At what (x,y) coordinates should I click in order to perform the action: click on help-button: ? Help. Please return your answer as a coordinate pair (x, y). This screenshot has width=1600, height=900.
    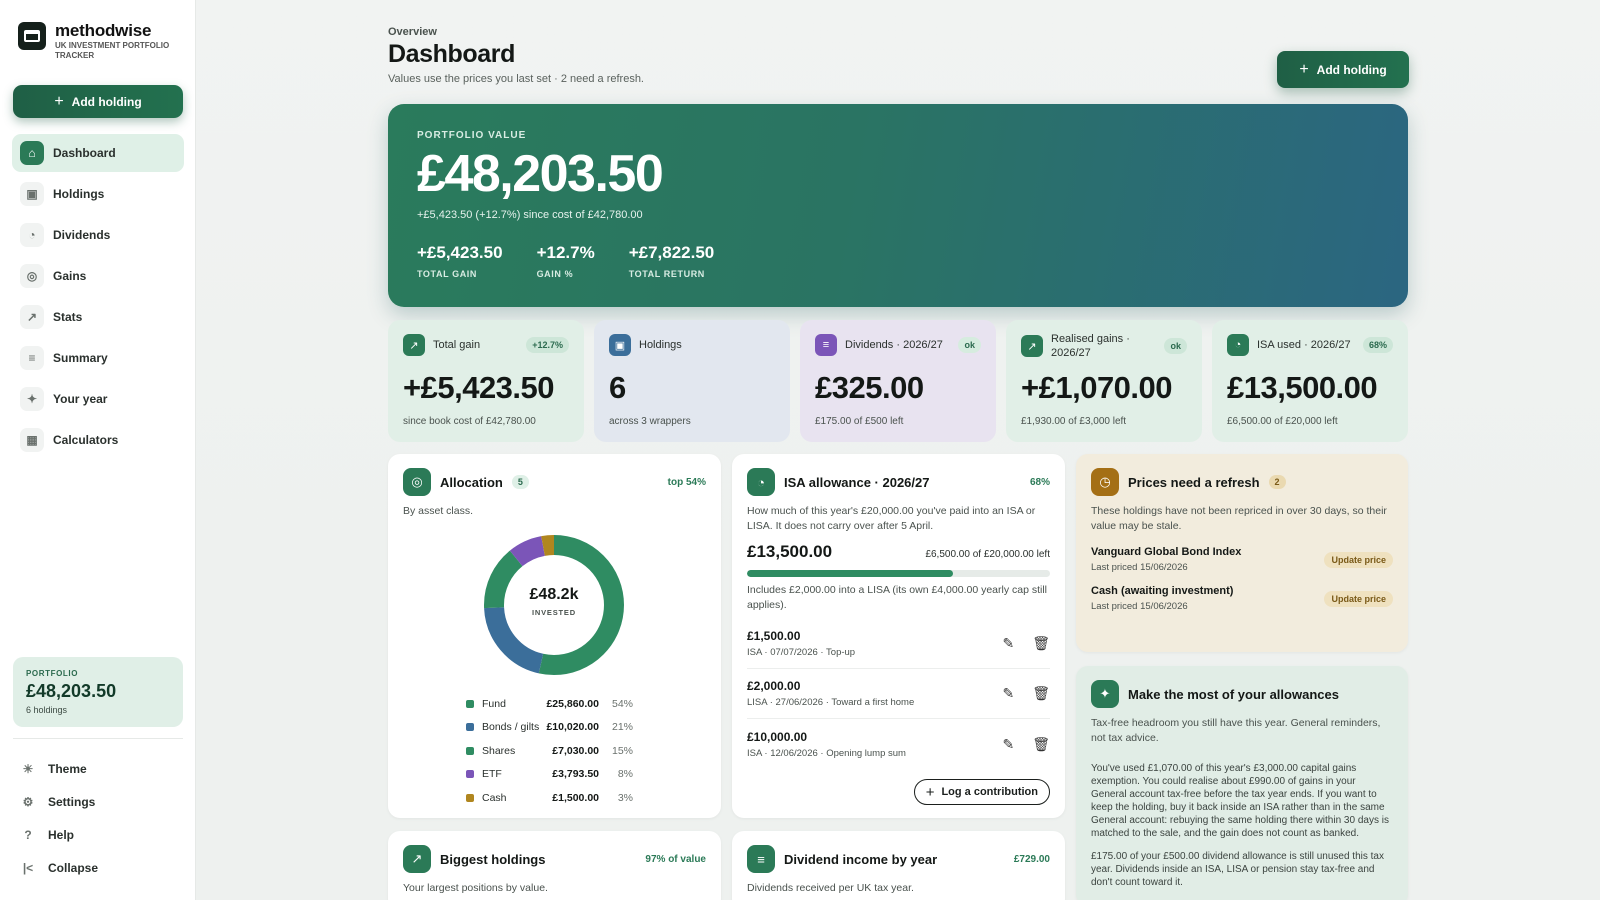
    Looking at the image, I should click on (100, 834).